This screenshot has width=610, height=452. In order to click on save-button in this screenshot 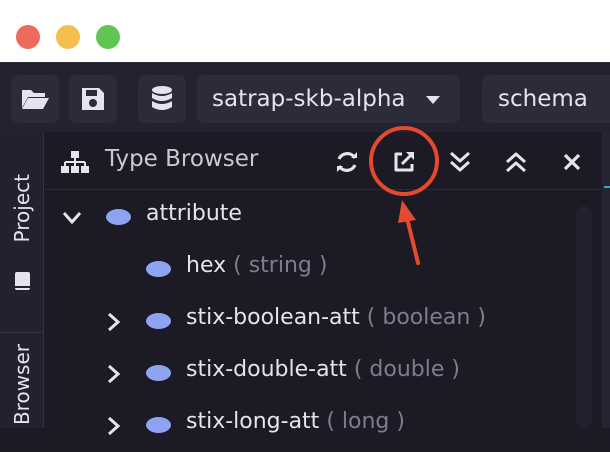, I will do `click(93, 99)`.